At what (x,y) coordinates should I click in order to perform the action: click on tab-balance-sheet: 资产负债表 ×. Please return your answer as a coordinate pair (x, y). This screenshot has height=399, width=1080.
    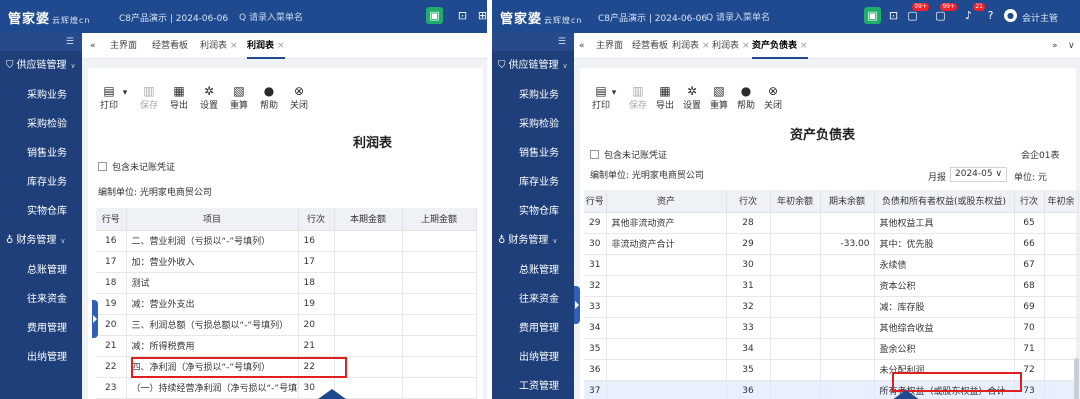
    Looking at the image, I should click on (780, 46).